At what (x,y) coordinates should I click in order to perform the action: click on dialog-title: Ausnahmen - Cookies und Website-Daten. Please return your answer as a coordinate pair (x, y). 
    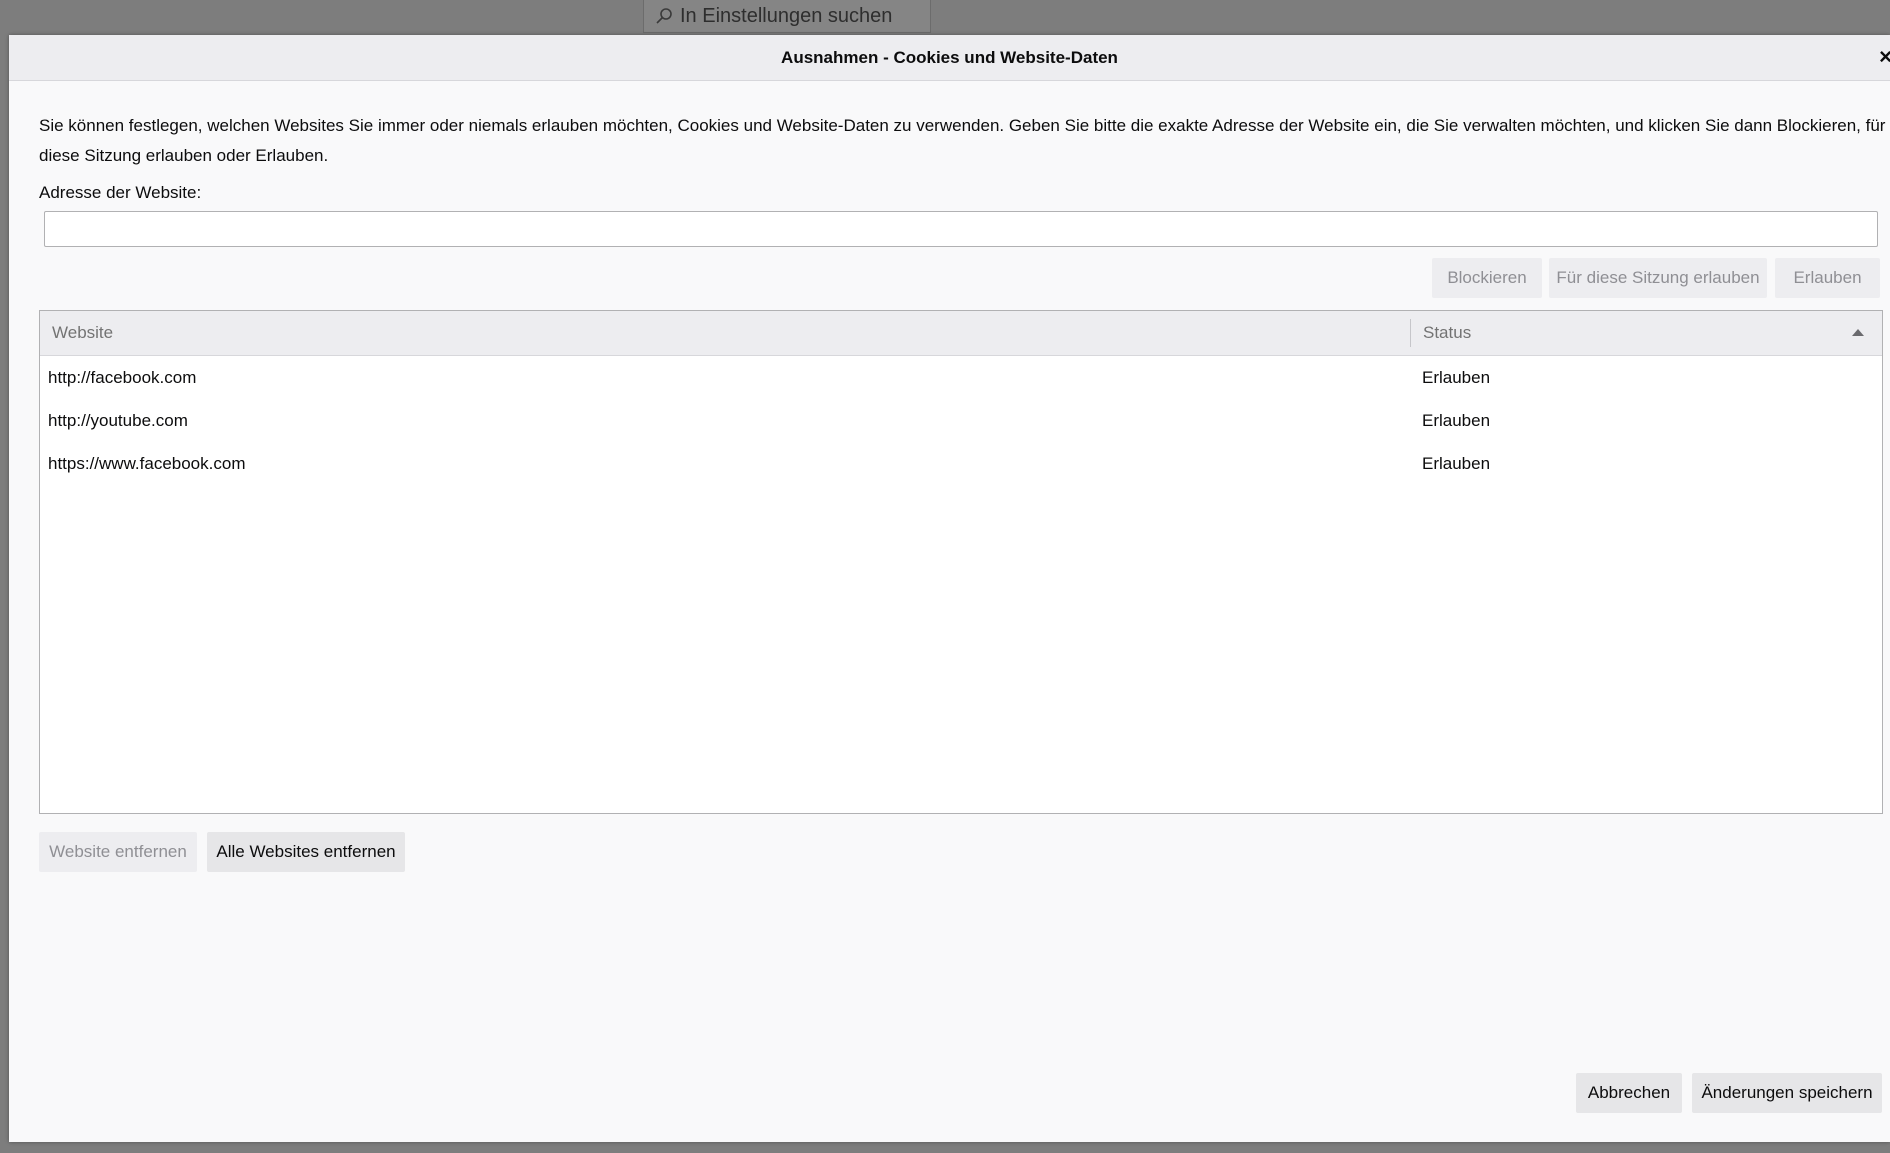
    Looking at the image, I should click on (949, 57).